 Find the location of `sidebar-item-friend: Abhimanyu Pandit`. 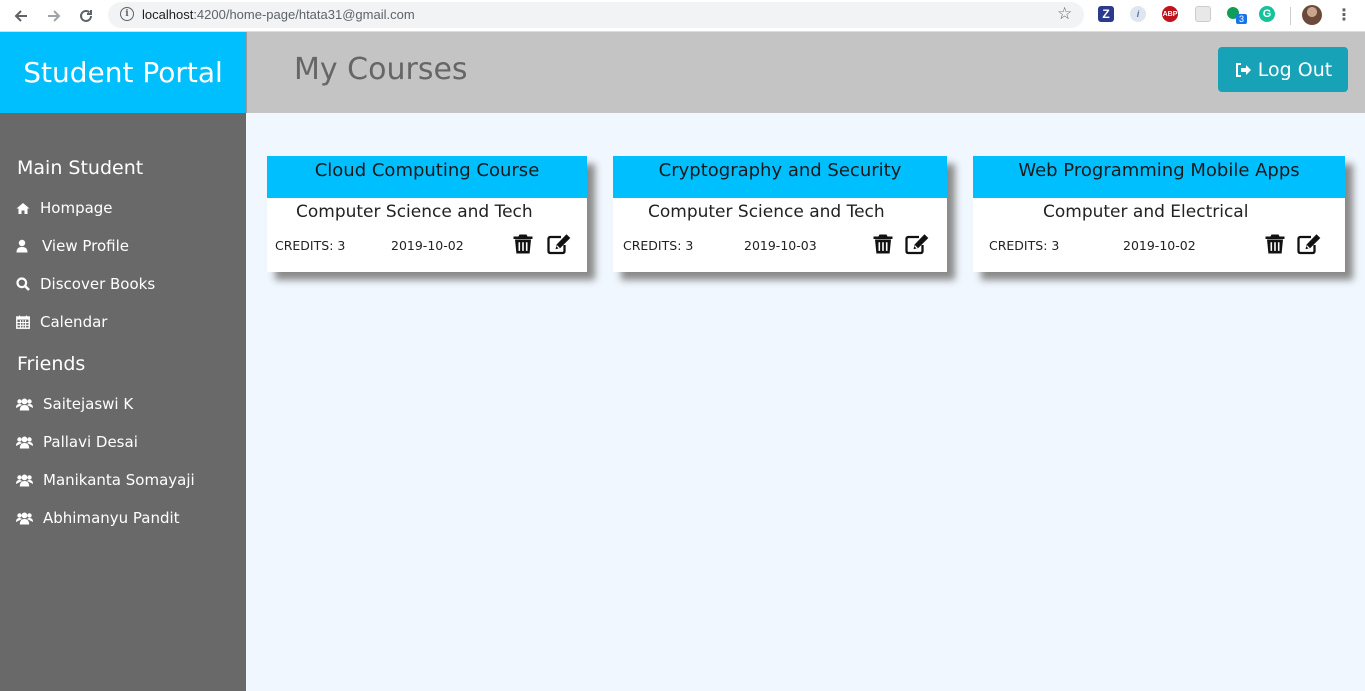

sidebar-item-friend: Abhimanyu Pandit is located at coordinates (98, 518).